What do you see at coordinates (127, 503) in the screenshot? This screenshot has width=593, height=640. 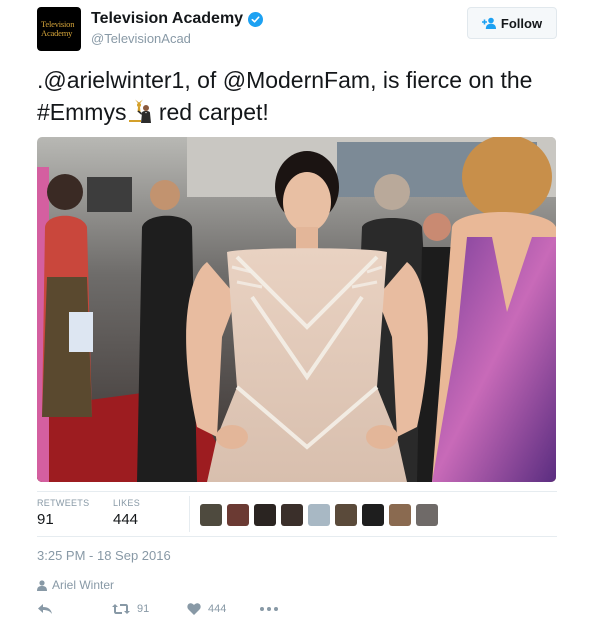 I see `likes-label: LIKES` at bounding box center [127, 503].